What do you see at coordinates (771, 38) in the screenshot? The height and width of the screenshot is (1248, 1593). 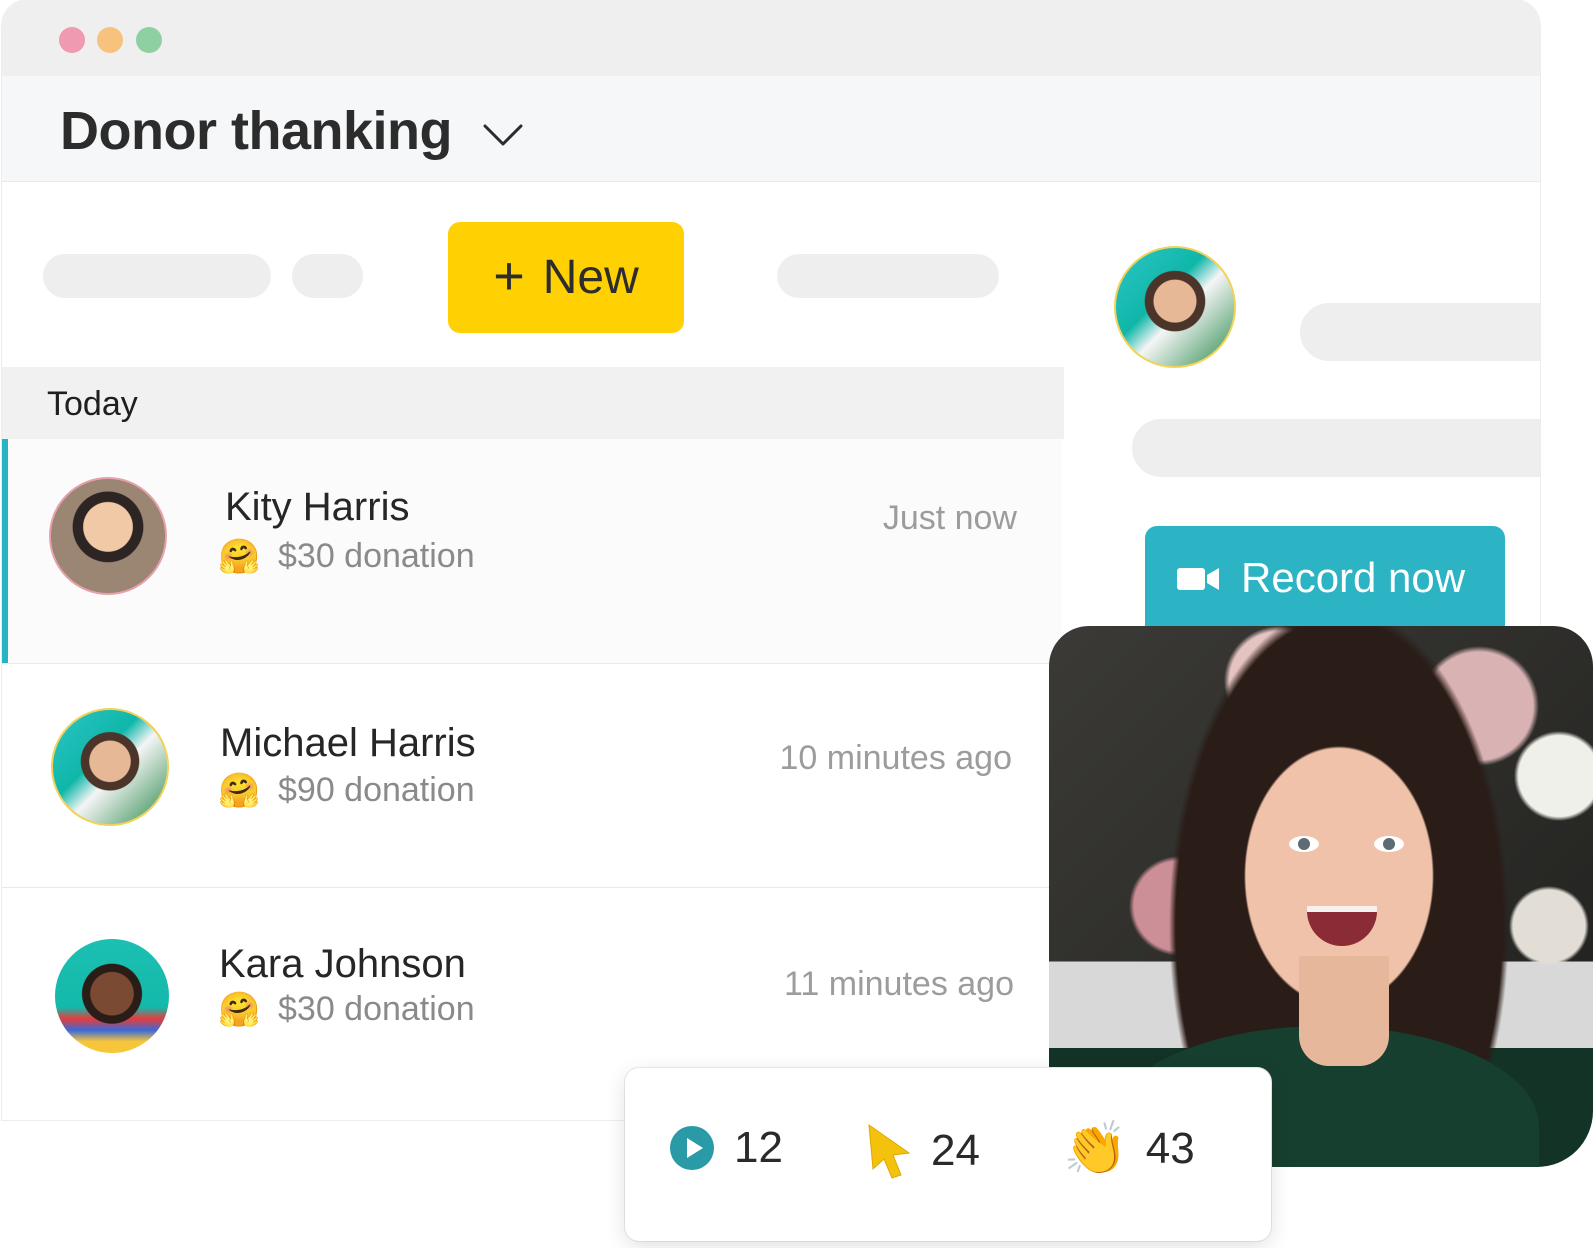 I see `title-bar` at bounding box center [771, 38].